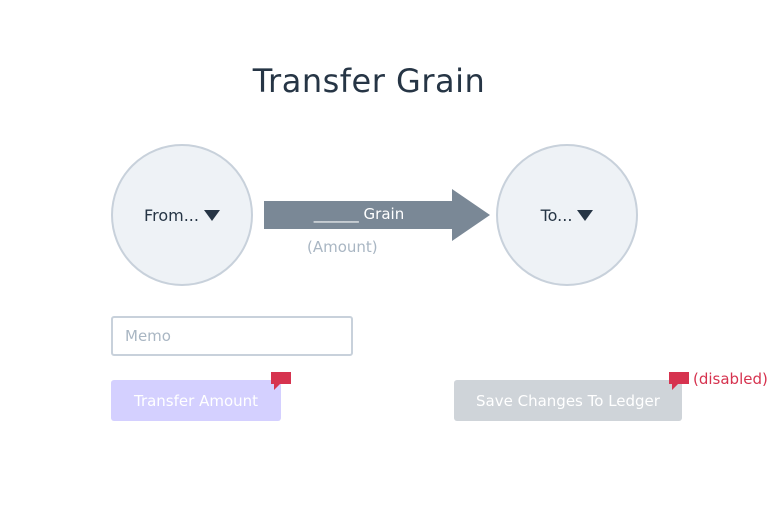 This screenshot has height=520, width=780. Describe the element at coordinates (568, 400) in the screenshot. I see `save-changes-button: Save Changes To Ledger` at that location.